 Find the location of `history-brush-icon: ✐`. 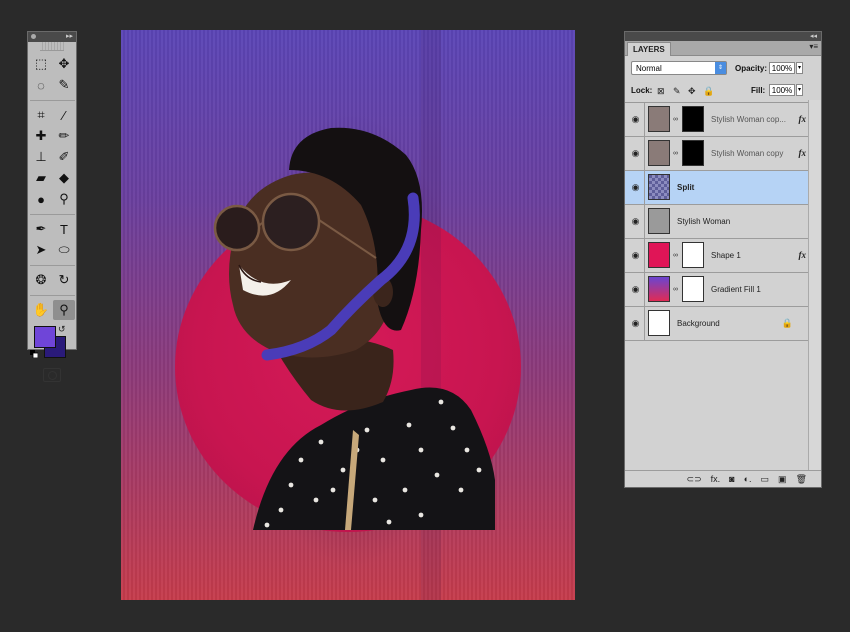

history-brush-icon: ✐ is located at coordinates (64, 157).